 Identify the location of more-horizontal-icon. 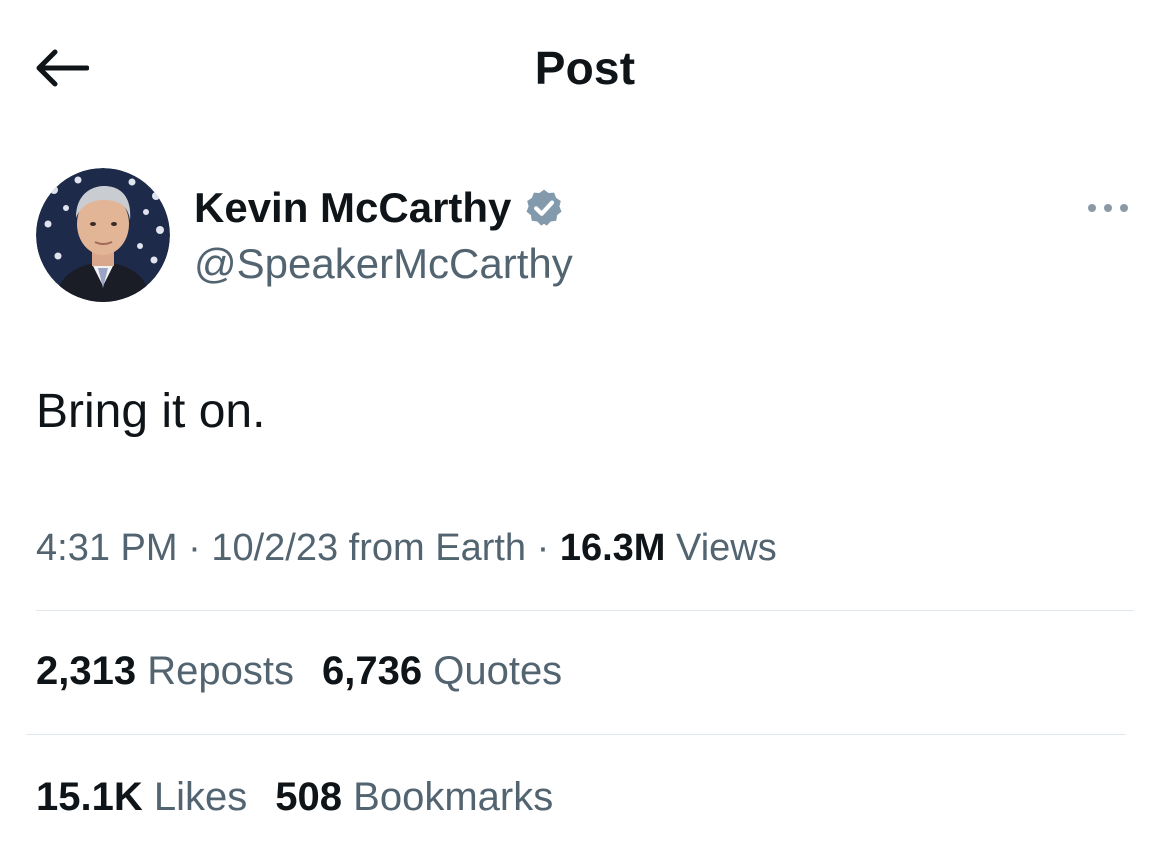
(1108, 208).